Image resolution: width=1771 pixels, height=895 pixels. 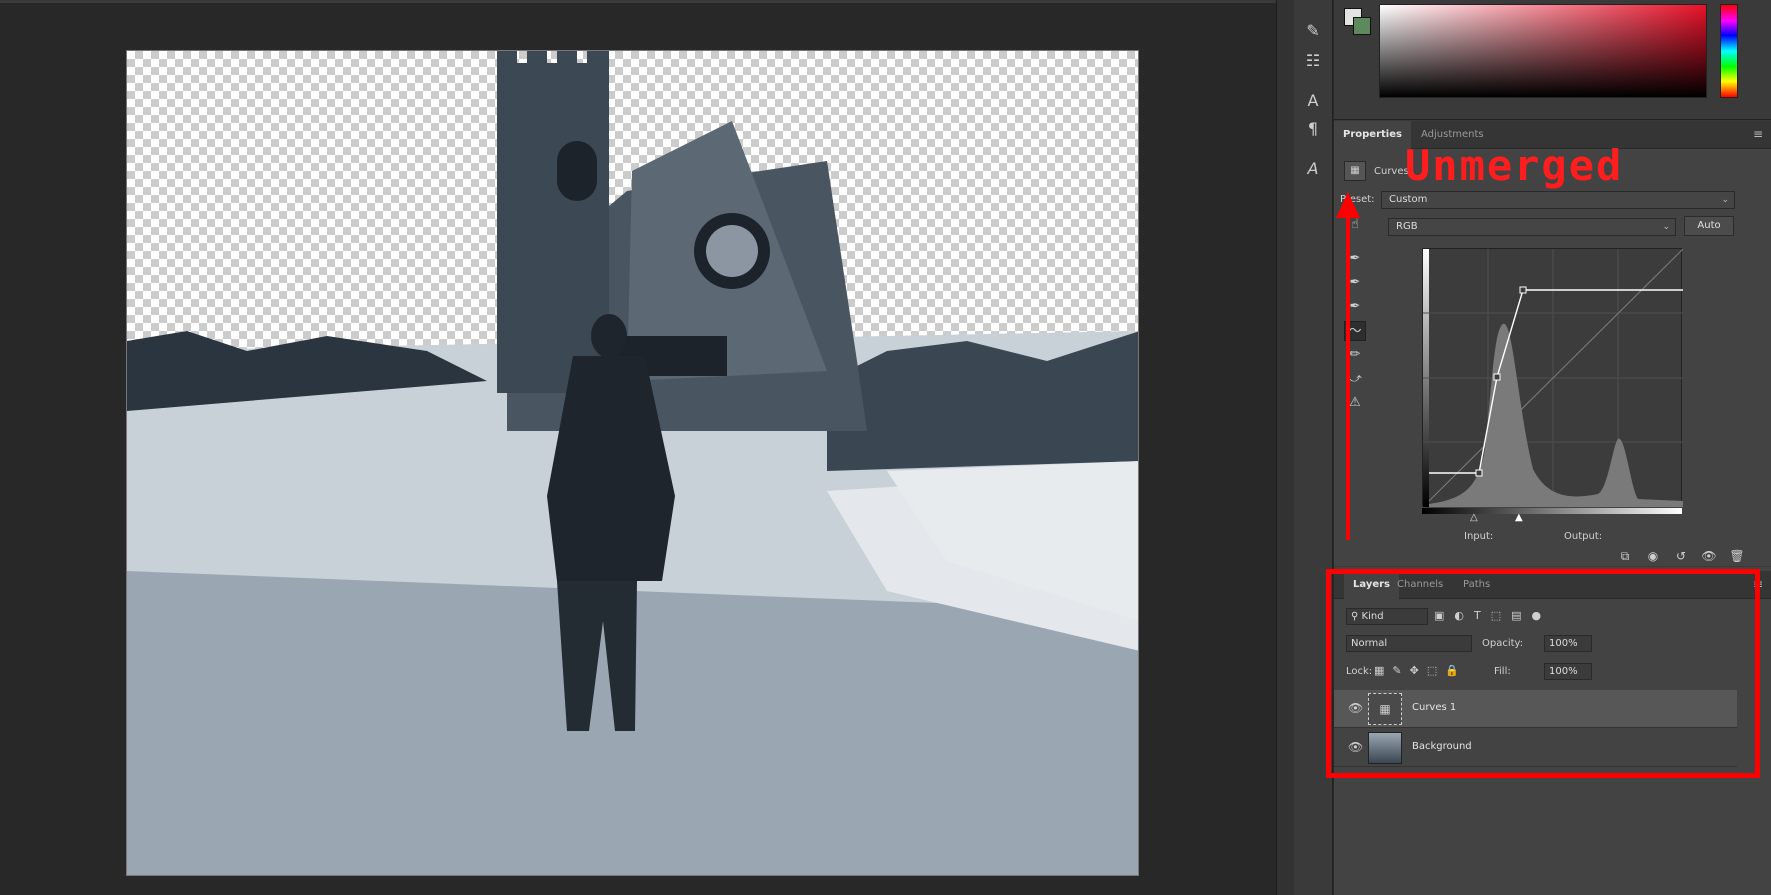 I want to click on curves-histogram, so click(x=1556, y=415).